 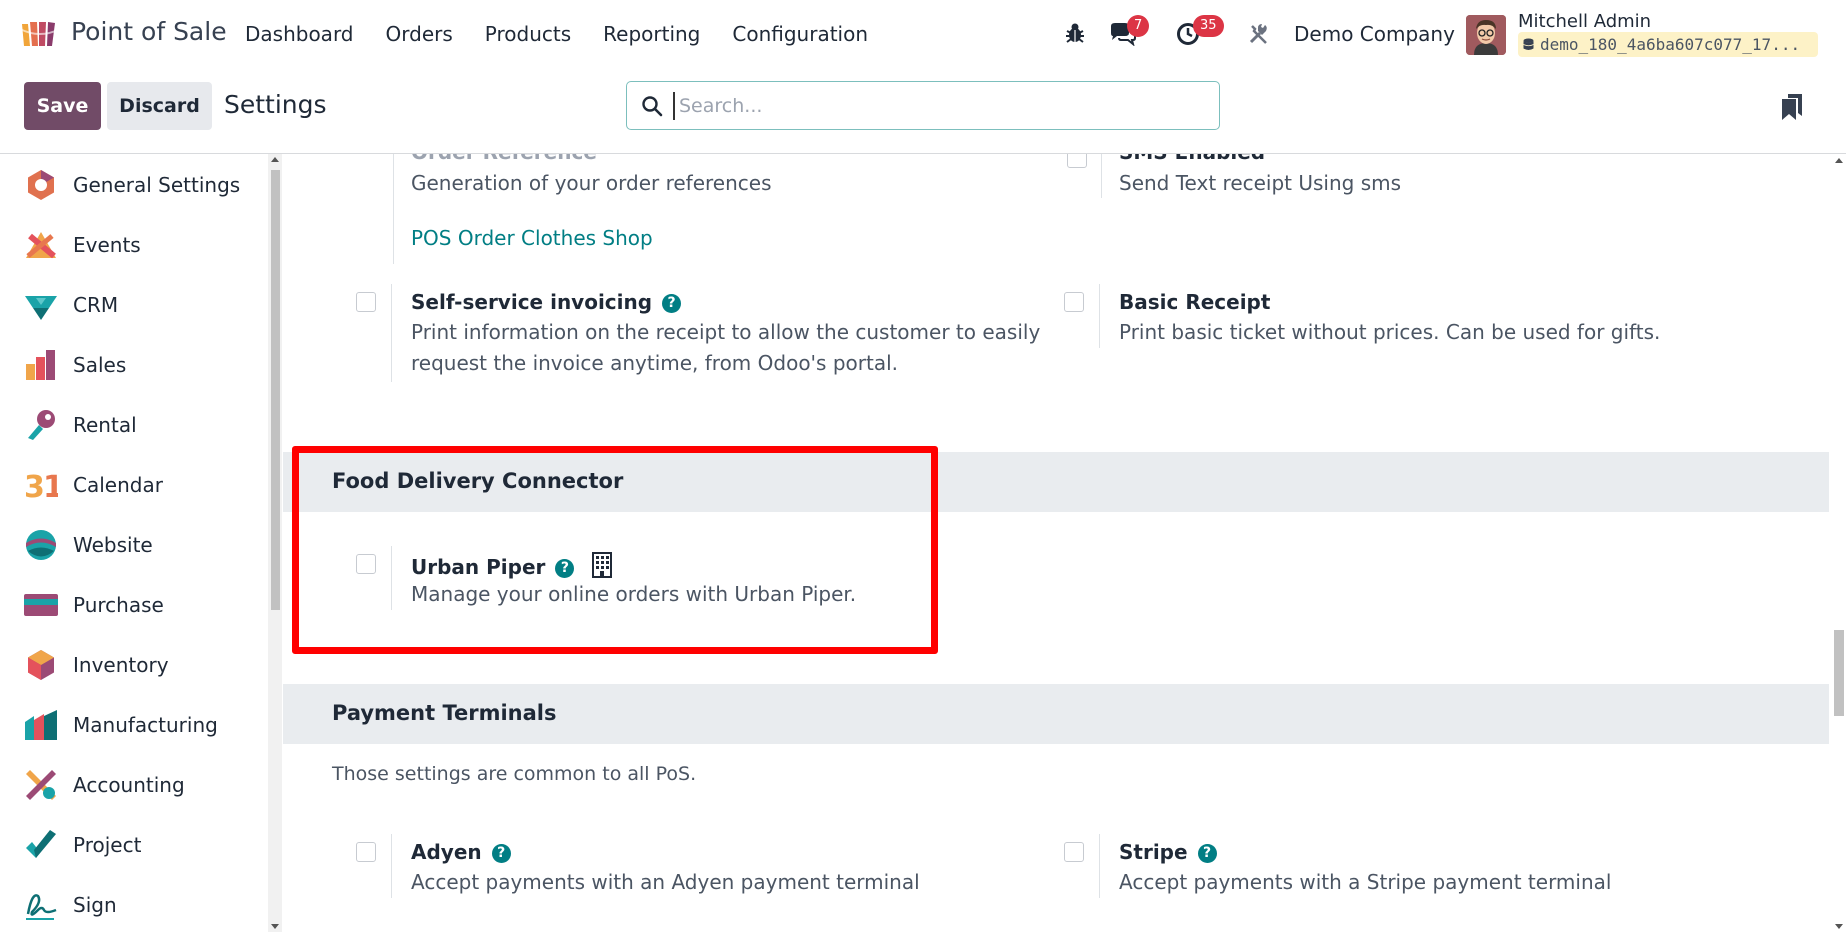 I want to click on food-delivery-section-title: Food Delivery Connector, so click(x=478, y=481).